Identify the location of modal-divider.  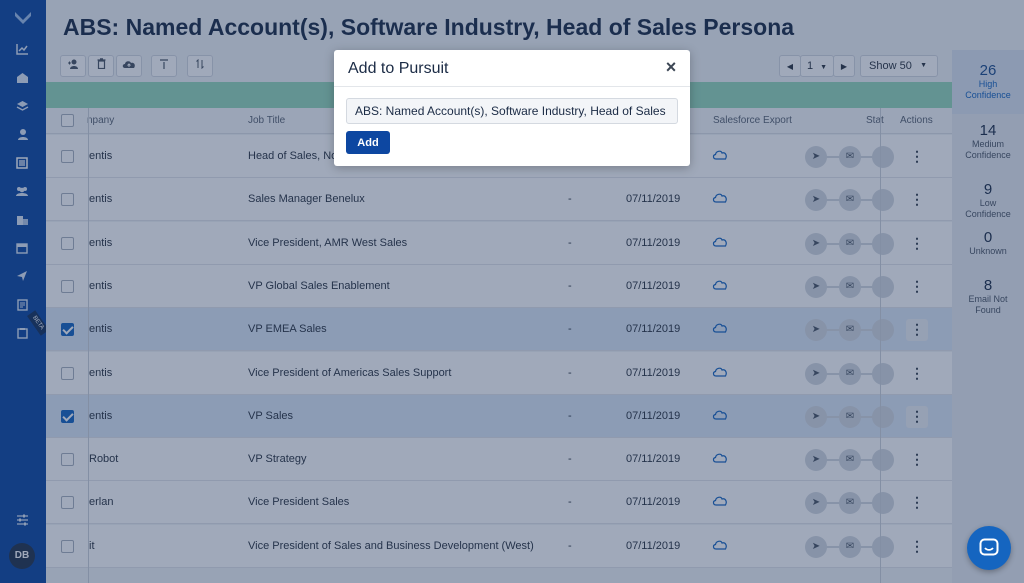
(512, 86).